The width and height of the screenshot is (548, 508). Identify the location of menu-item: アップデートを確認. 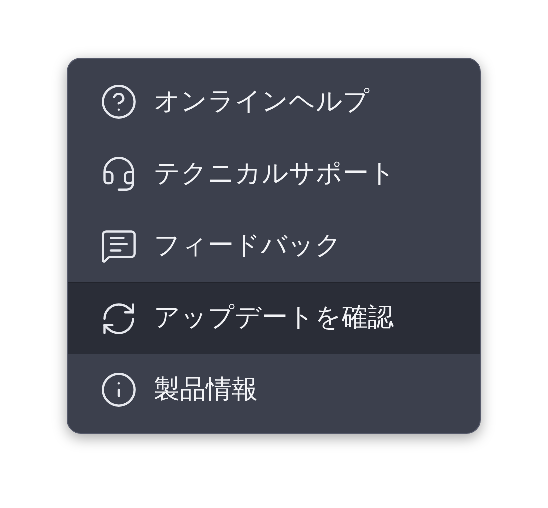
(274, 318).